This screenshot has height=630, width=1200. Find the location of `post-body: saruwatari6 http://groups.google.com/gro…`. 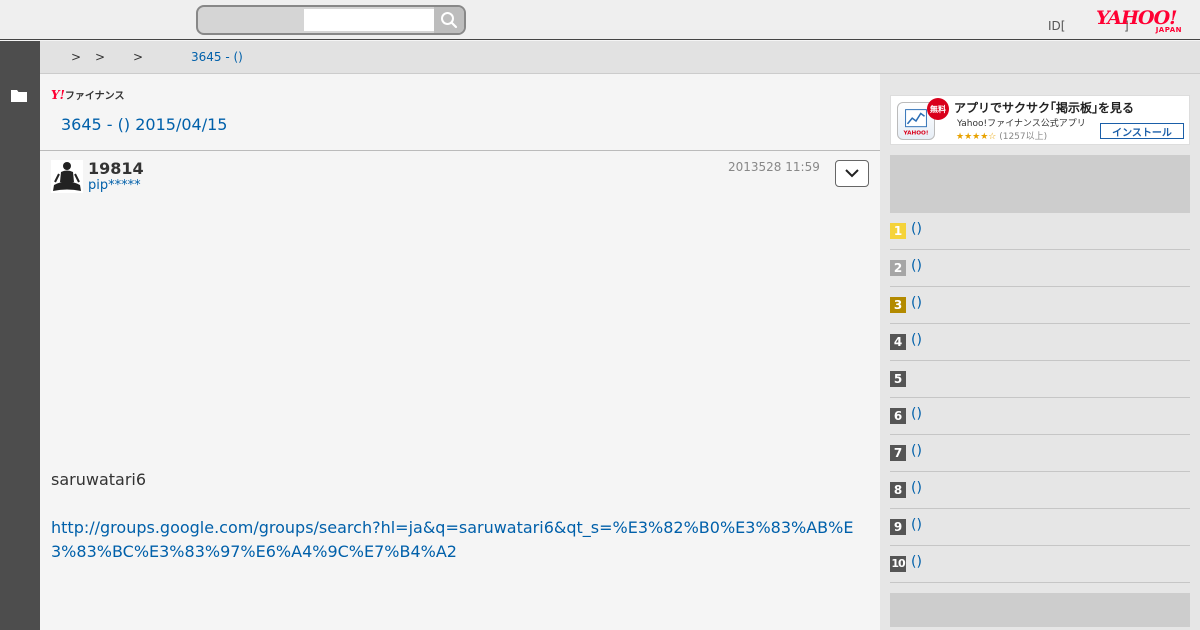

post-body: saruwatari6 http://groups.google.com/gro… is located at coordinates (458, 516).